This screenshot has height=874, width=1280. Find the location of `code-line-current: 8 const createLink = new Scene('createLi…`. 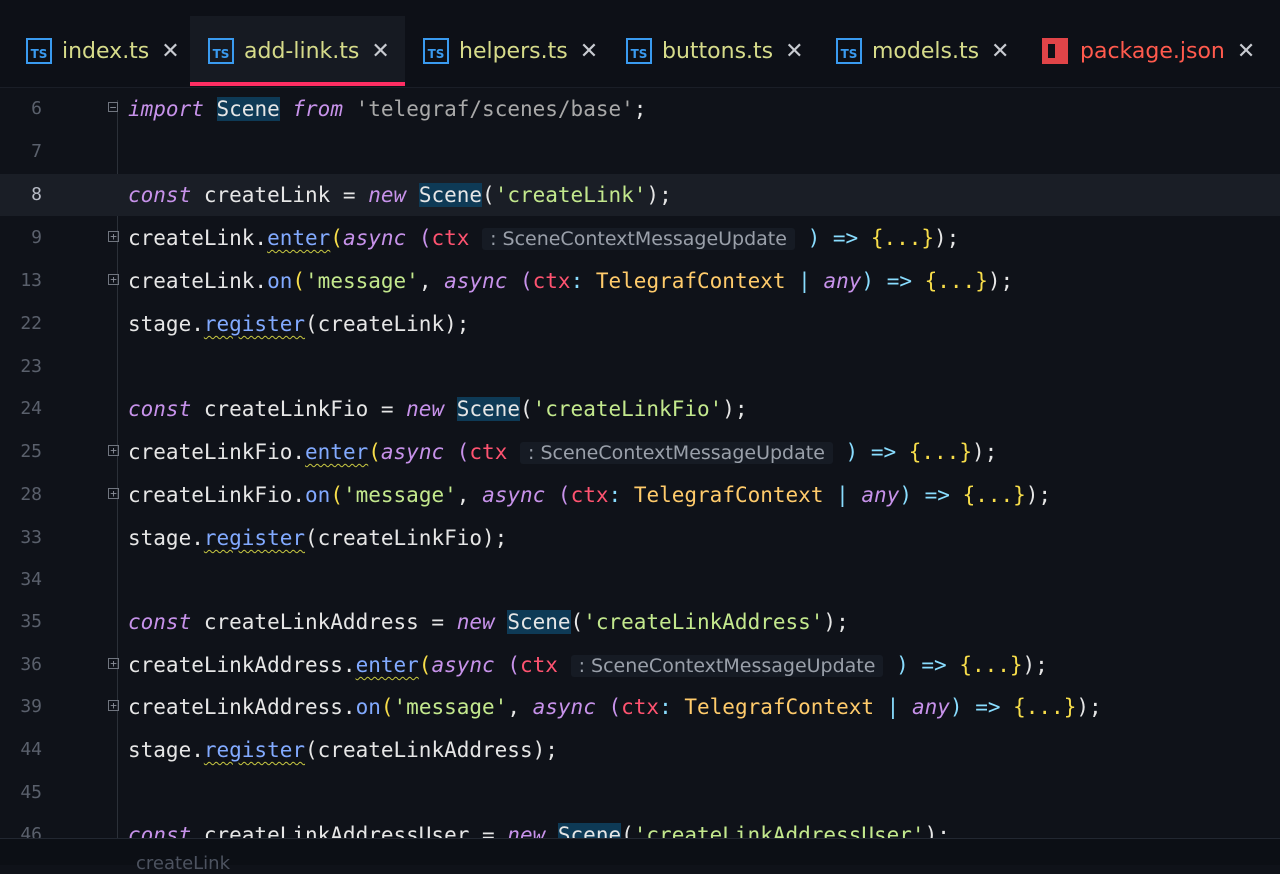

code-line-current: 8 const createLink = new Scene('createLi… is located at coordinates (640, 195).